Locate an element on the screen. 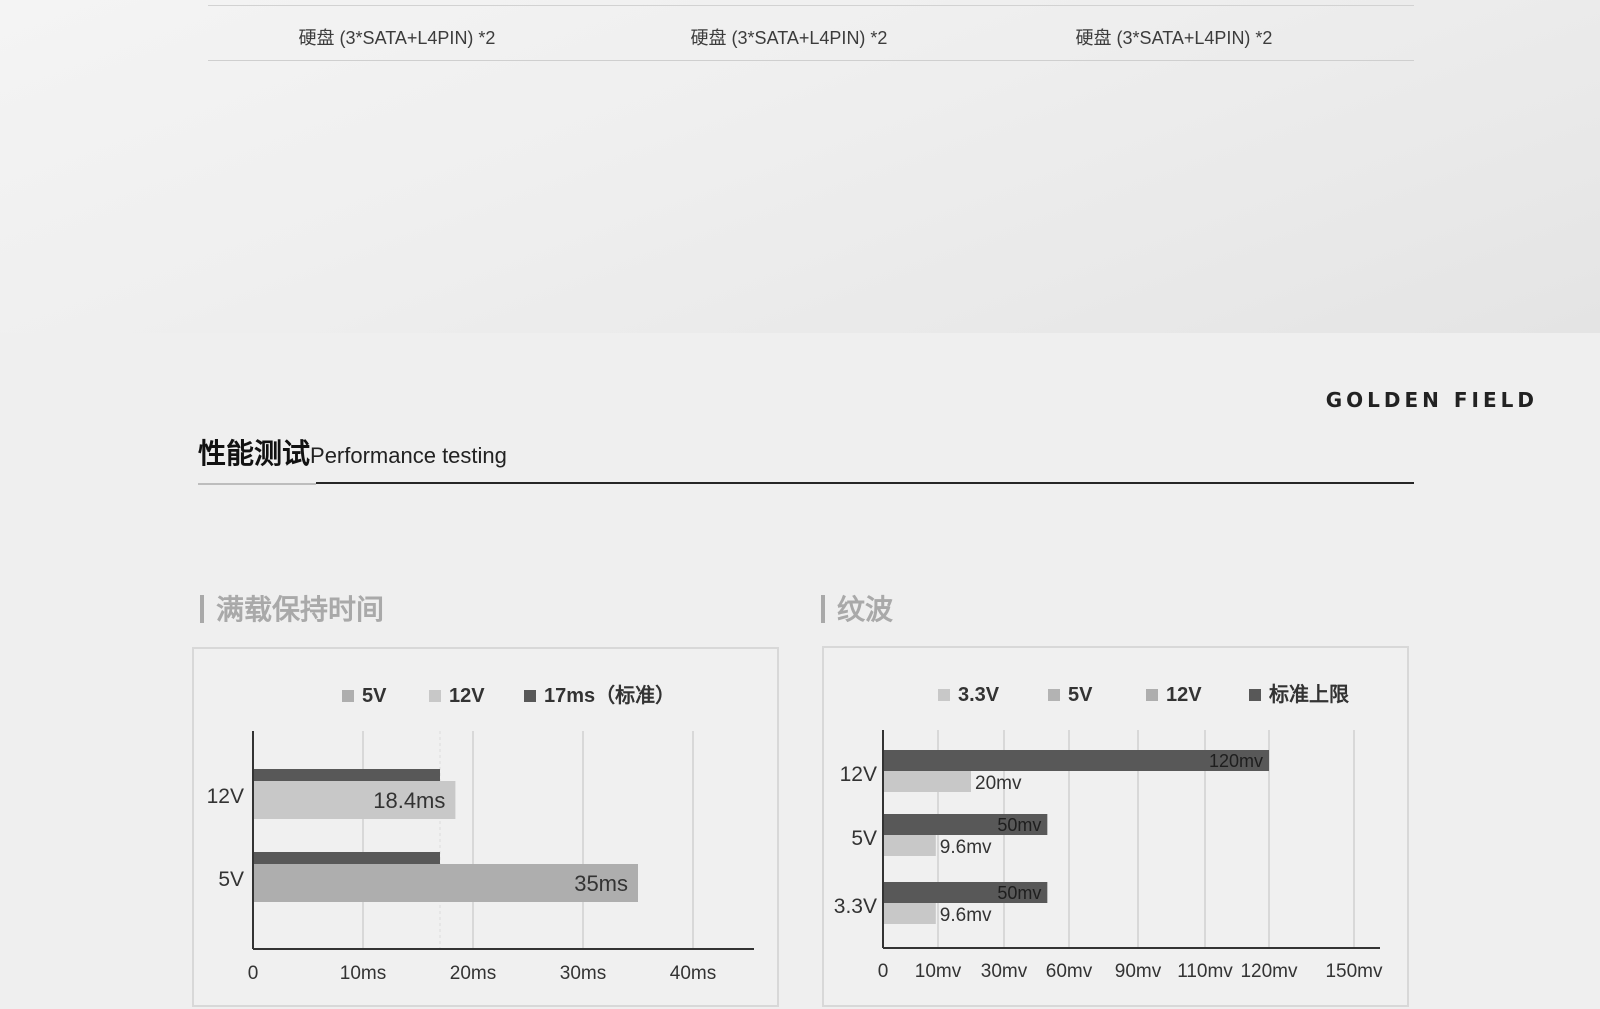 The width and height of the screenshot is (1600, 1009). spec-divider-top is located at coordinates (811, 5).